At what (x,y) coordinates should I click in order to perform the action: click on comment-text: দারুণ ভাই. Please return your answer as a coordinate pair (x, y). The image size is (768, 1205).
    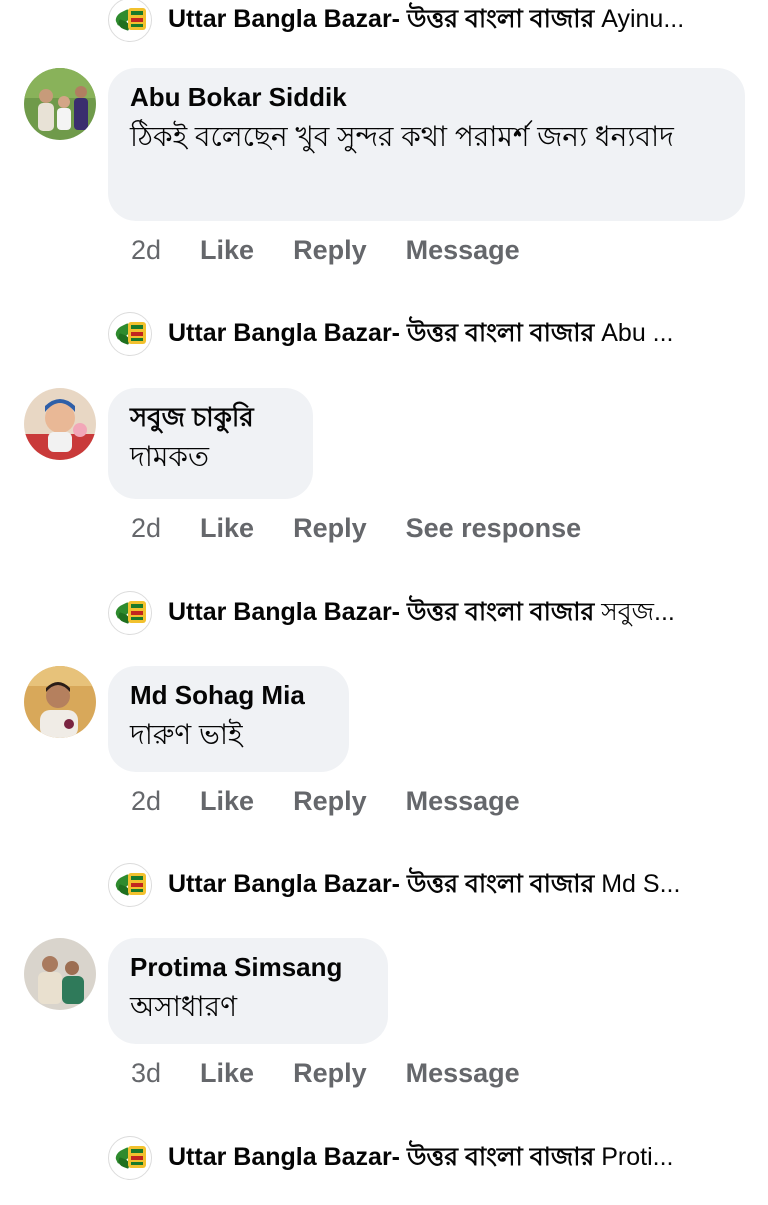
    Looking at the image, I should click on (186, 734).